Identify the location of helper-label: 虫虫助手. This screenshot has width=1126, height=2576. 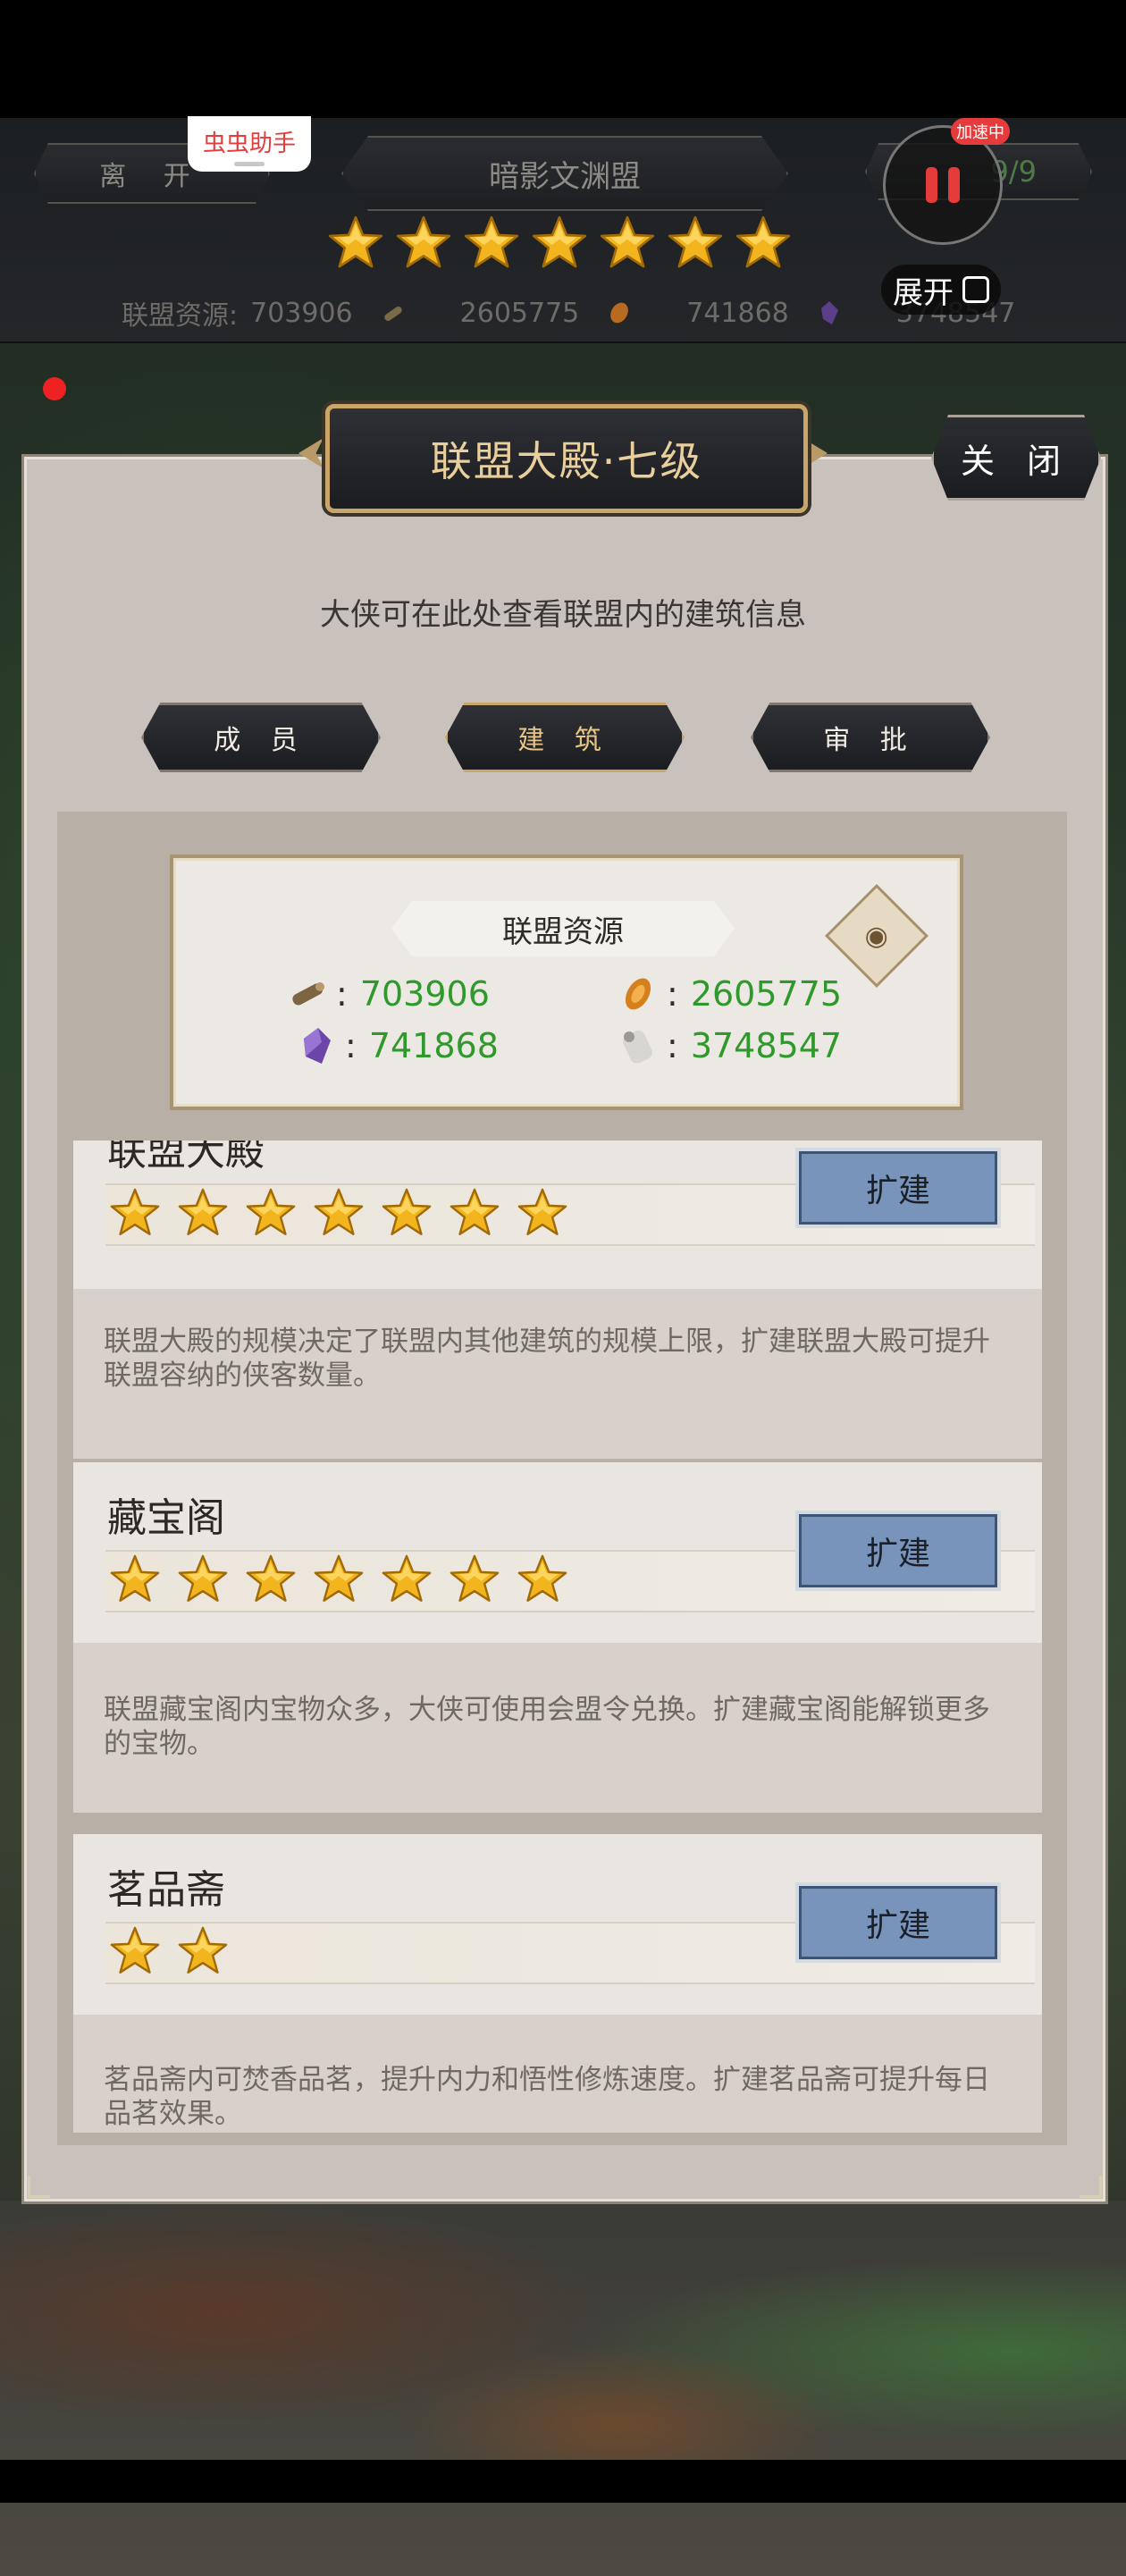
(249, 144).